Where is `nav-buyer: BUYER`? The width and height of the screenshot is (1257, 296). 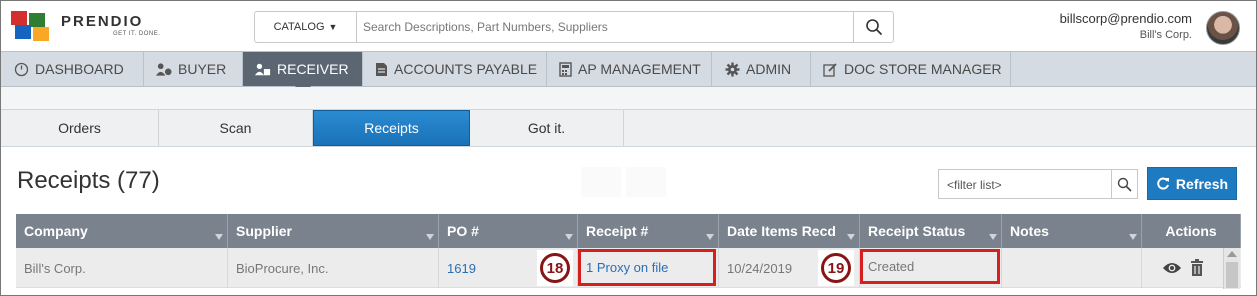
nav-buyer: BUYER is located at coordinates (193, 69).